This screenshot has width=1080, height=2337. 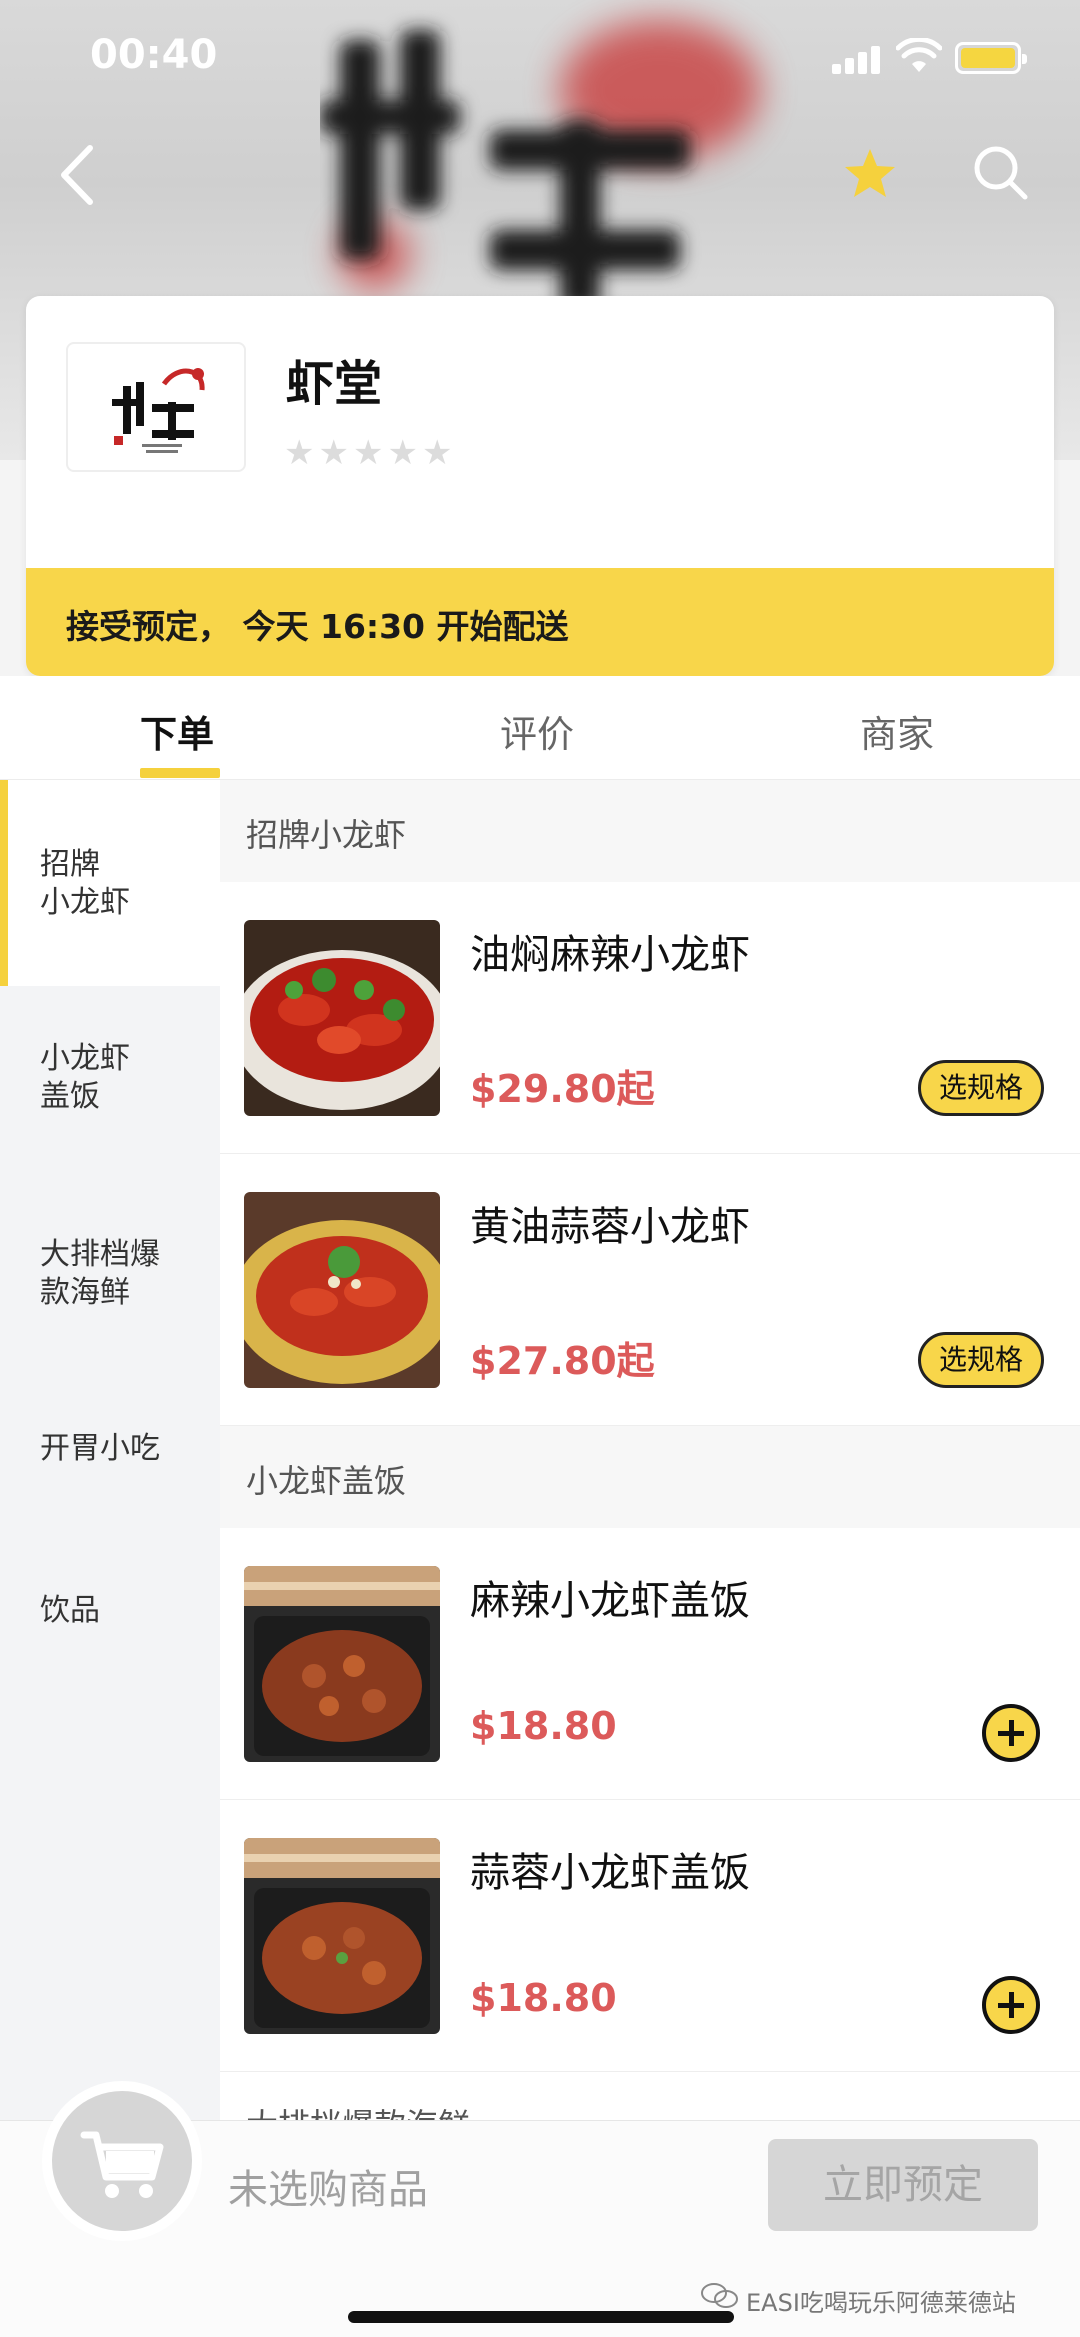 What do you see at coordinates (70, 1610) in the screenshot?
I see `sidebar-item-label: 饮品` at bounding box center [70, 1610].